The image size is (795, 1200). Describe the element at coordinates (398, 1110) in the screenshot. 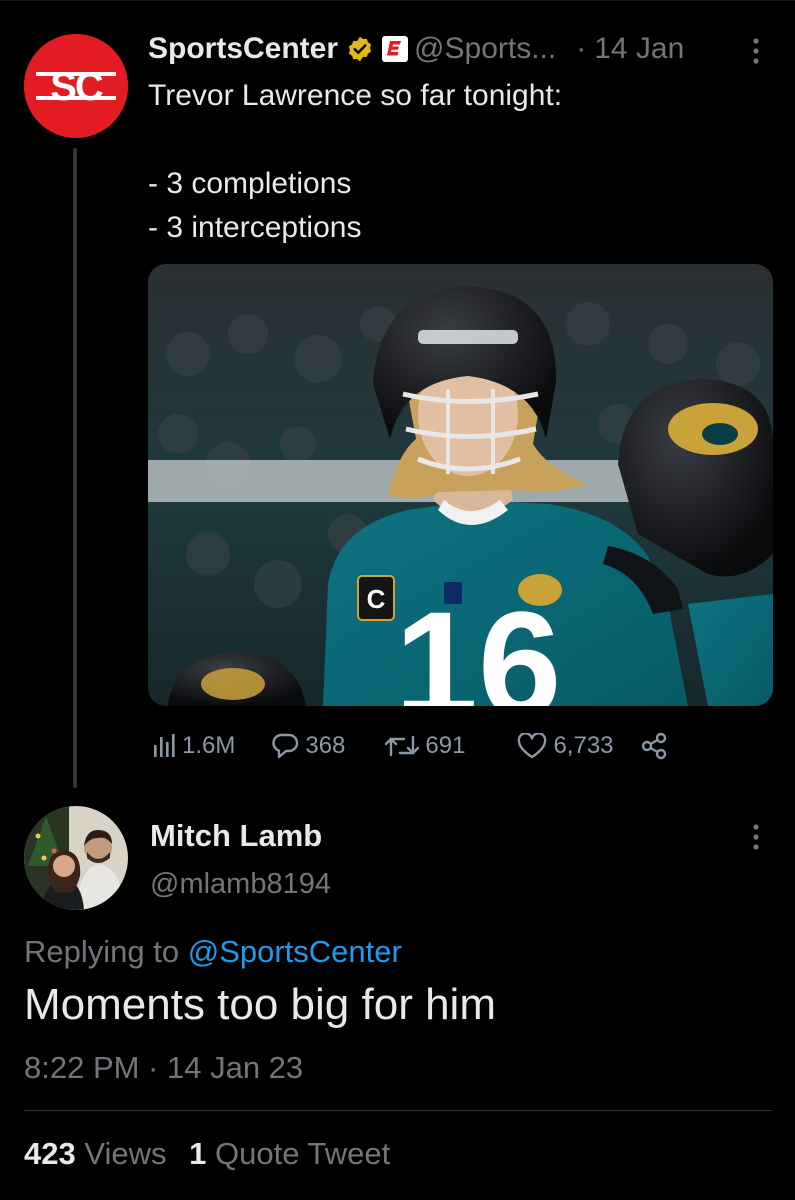

I see `stats-divider` at that location.